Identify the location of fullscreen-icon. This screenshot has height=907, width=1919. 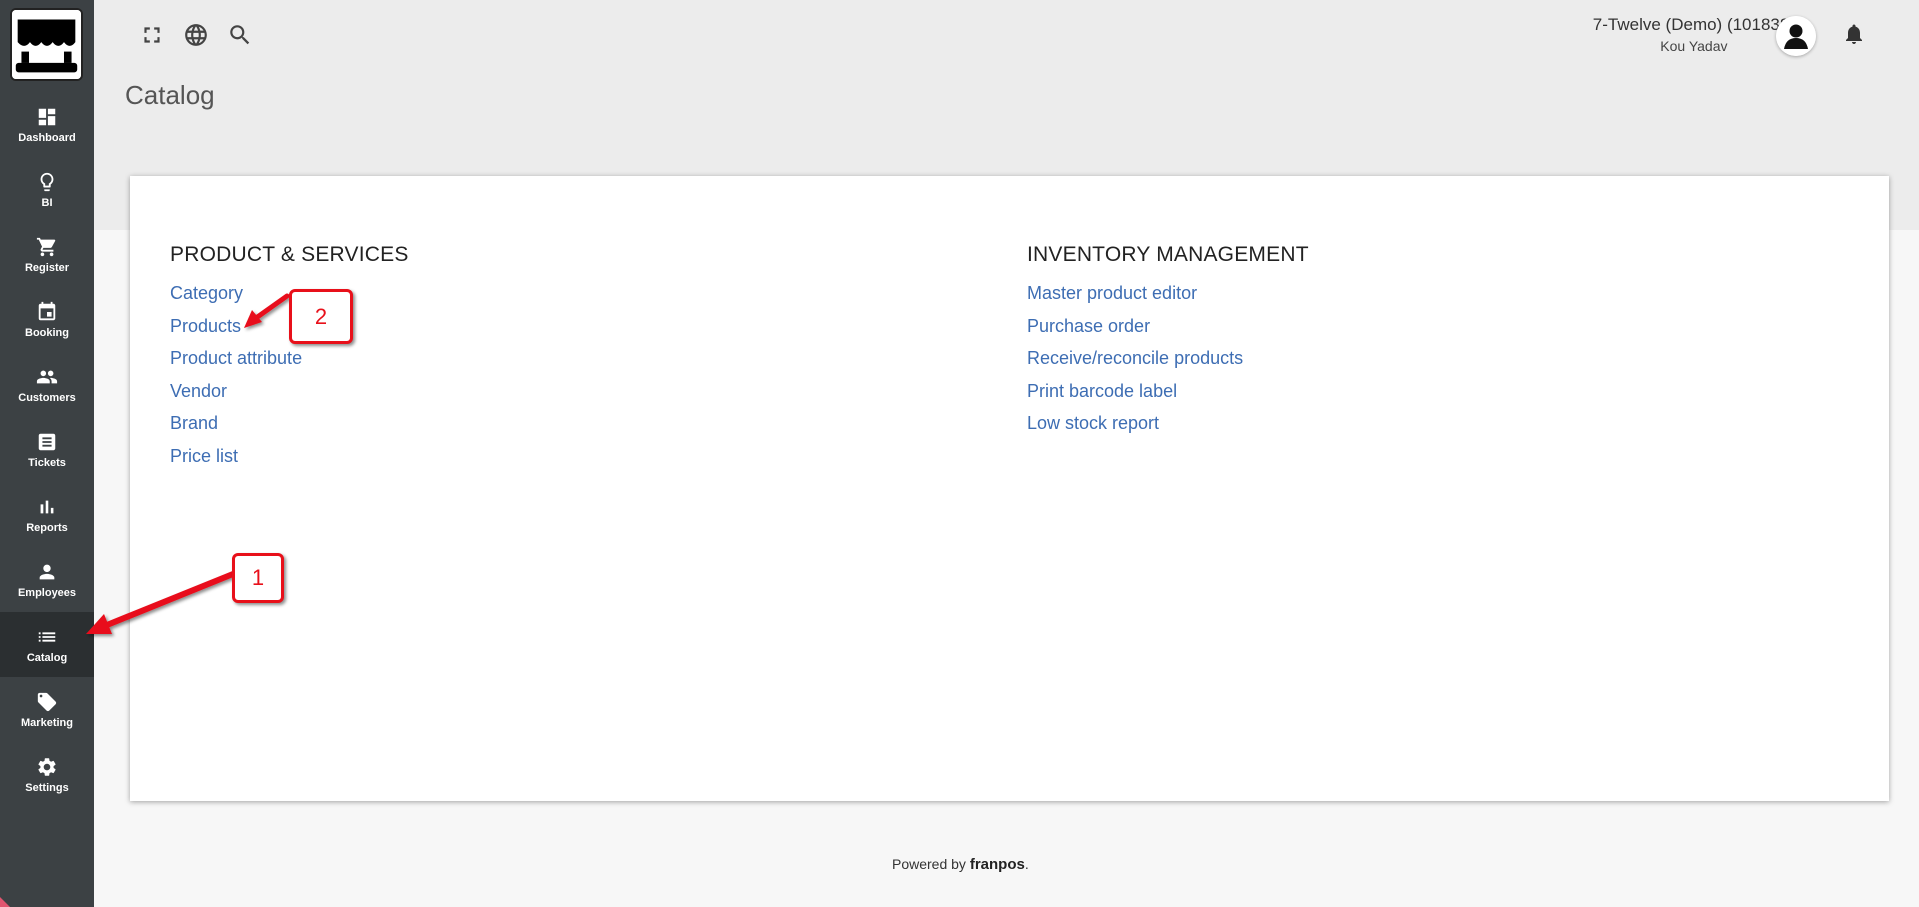
(152, 35).